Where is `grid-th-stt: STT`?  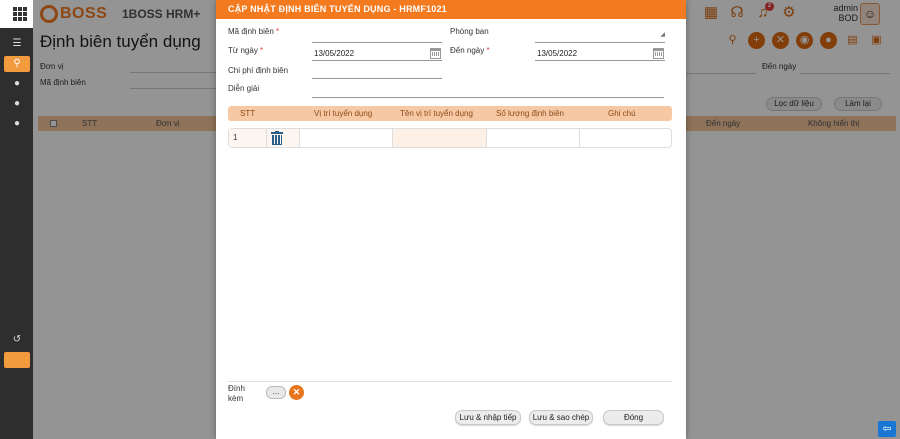 grid-th-stt: STT is located at coordinates (248, 113).